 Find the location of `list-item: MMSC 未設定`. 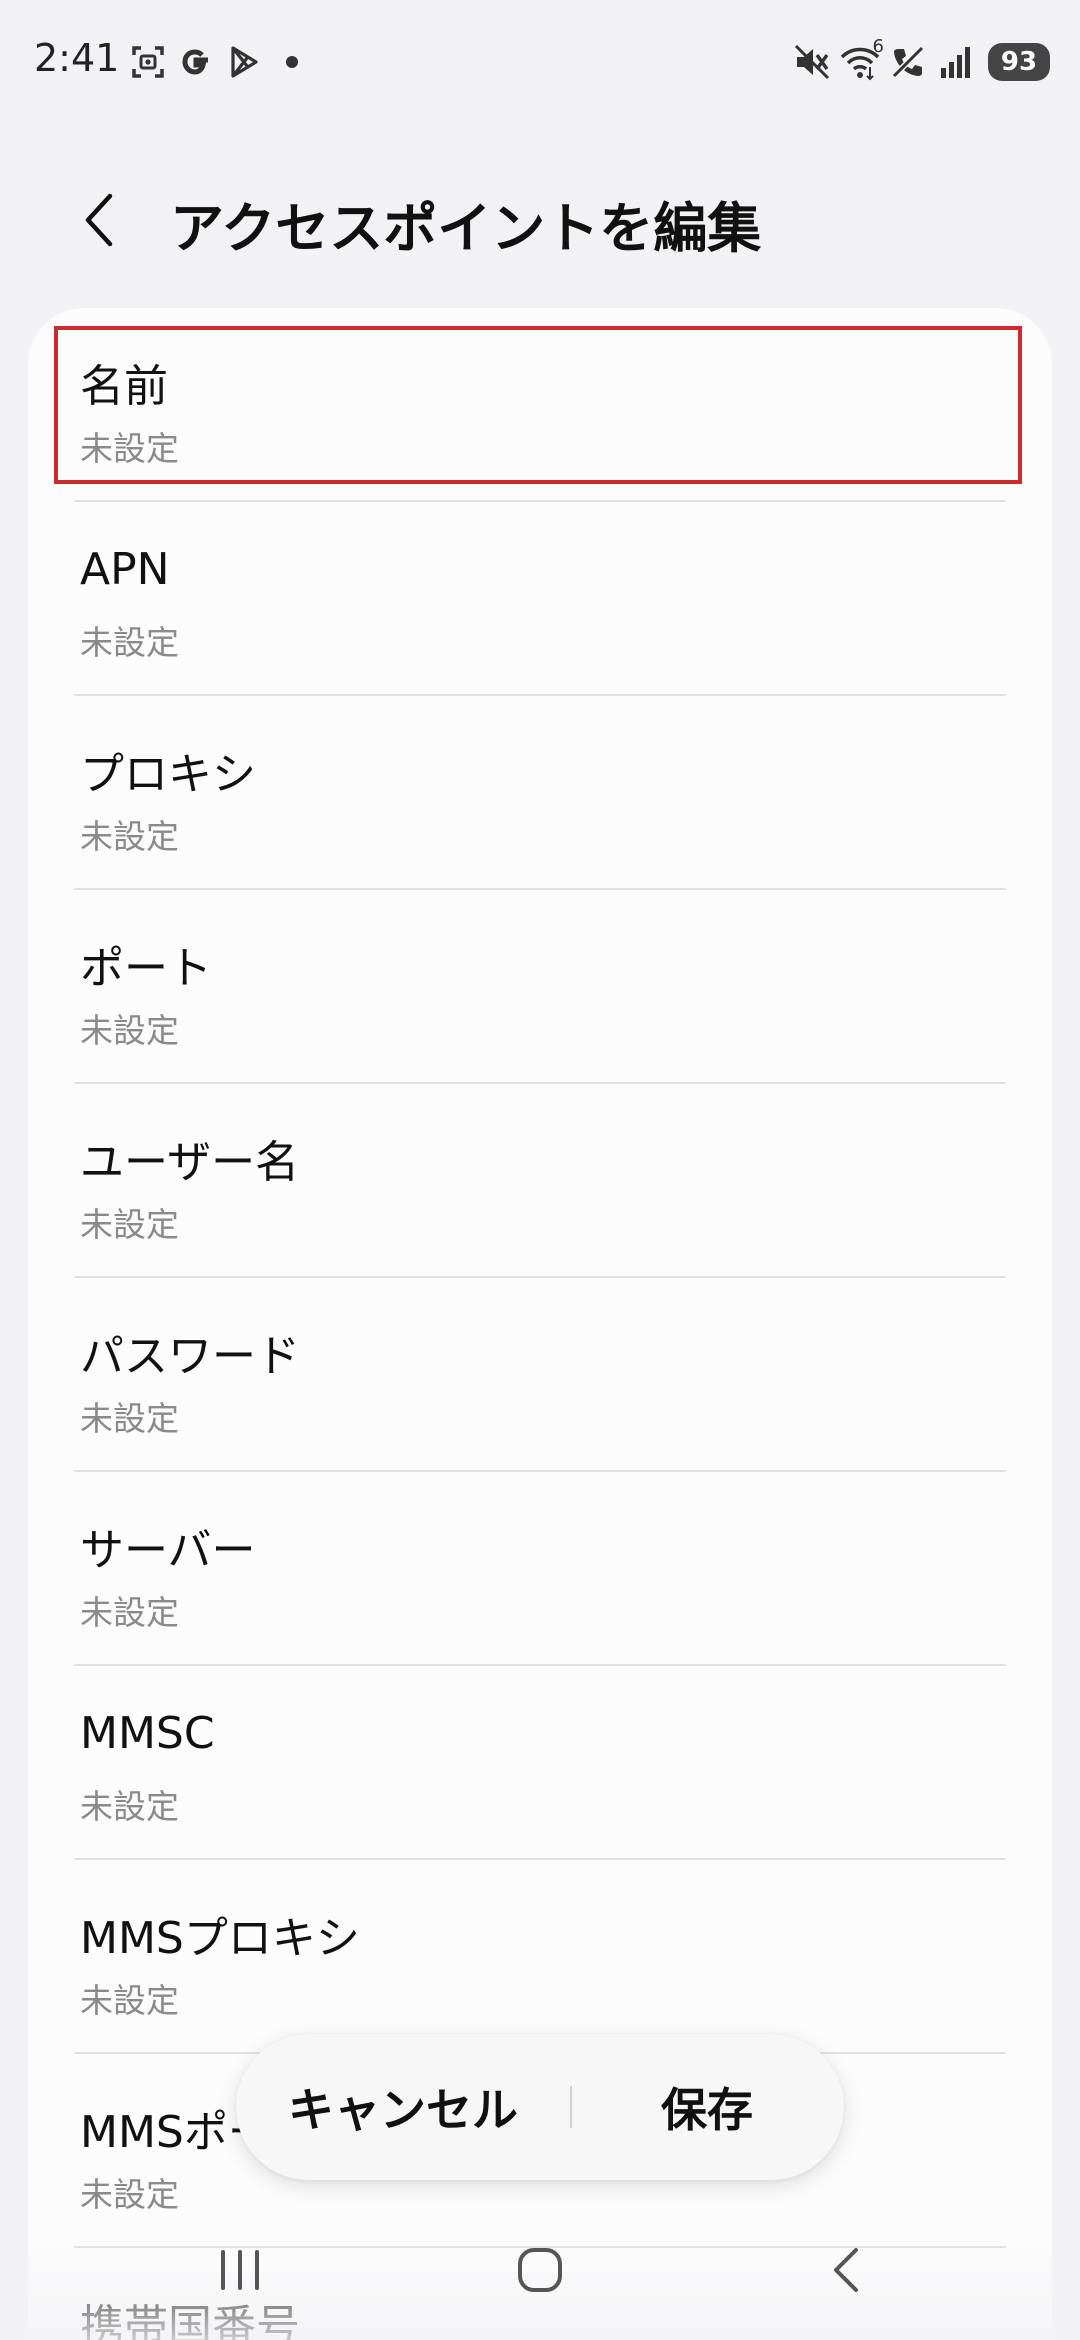

list-item: MMSC 未設定 is located at coordinates (540, 1763).